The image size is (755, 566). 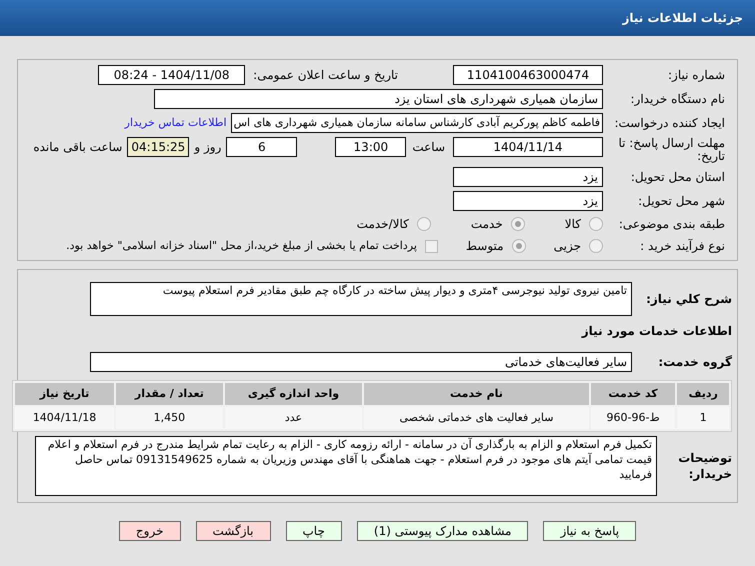 I want to click on field-label: متوسط, so click(x=485, y=246).